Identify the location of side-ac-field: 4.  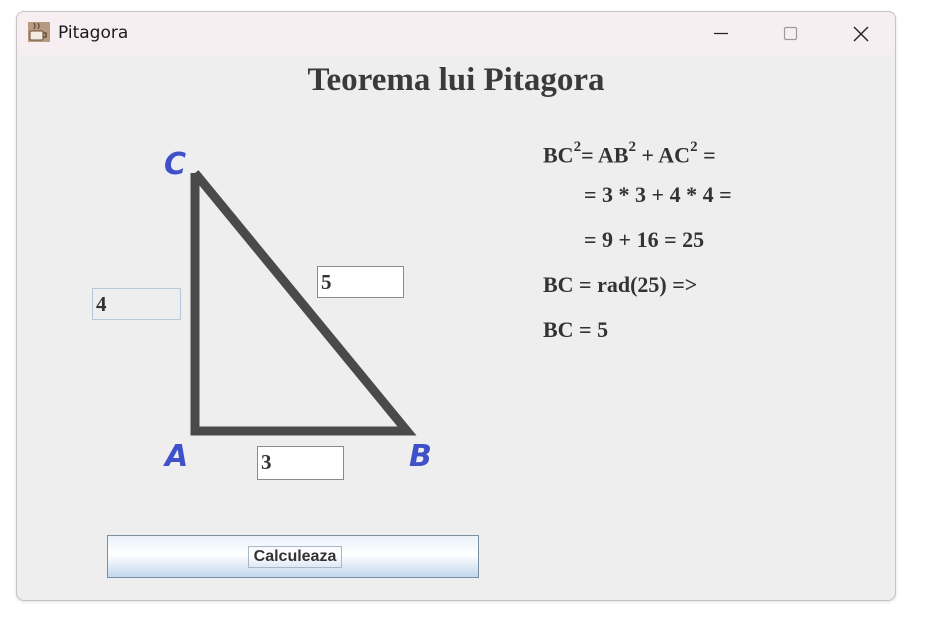
(136, 304).